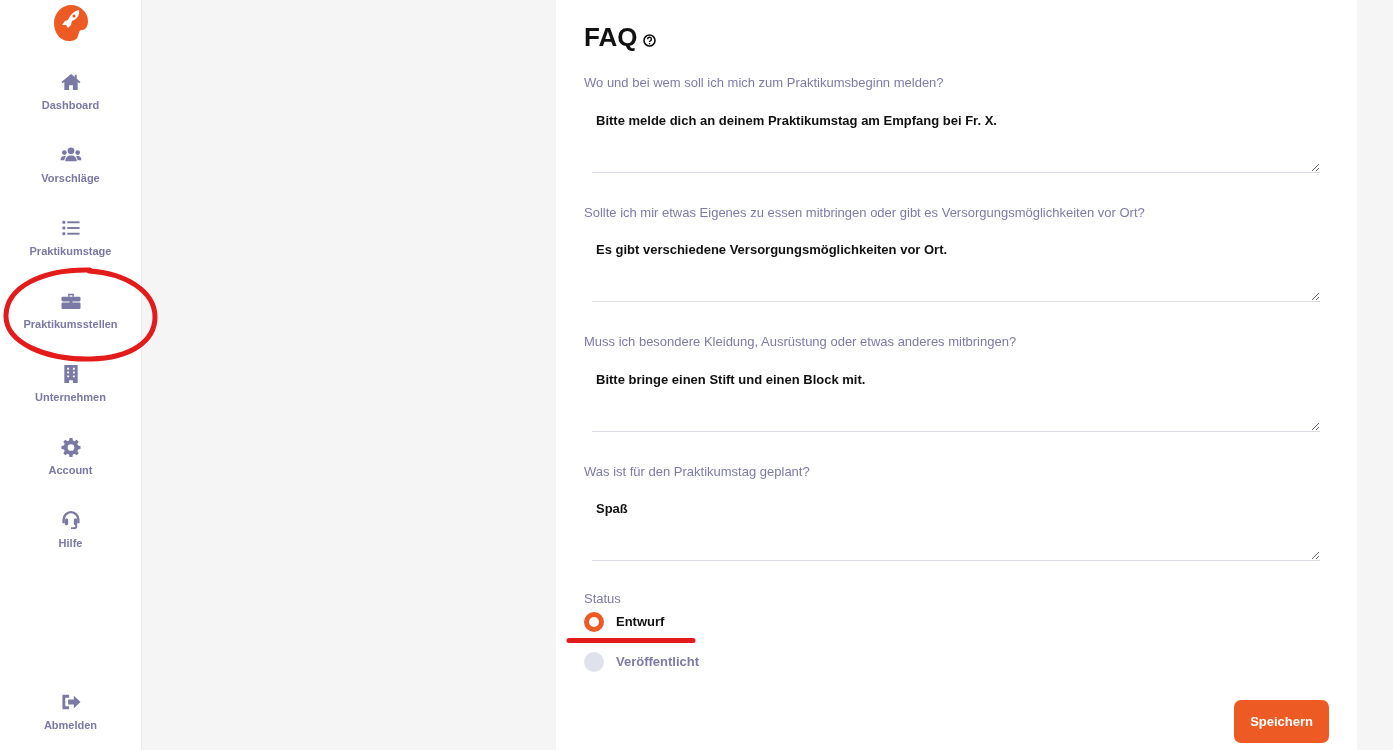  Describe the element at coordinates (70, 82) in the screenshot. I see `home-icon` at that location.